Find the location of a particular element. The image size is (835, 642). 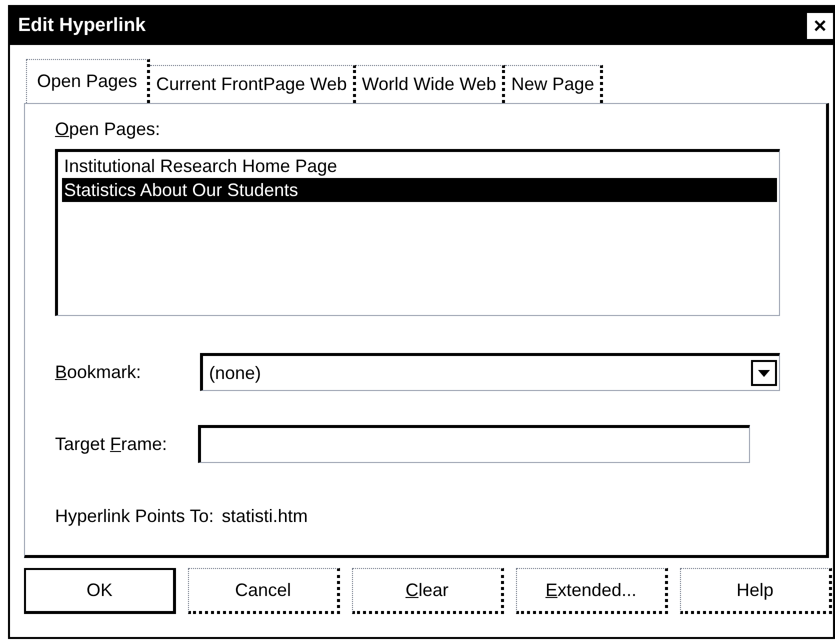

list-item: Institutional Research Home Page is located at coordinates (419, 166).